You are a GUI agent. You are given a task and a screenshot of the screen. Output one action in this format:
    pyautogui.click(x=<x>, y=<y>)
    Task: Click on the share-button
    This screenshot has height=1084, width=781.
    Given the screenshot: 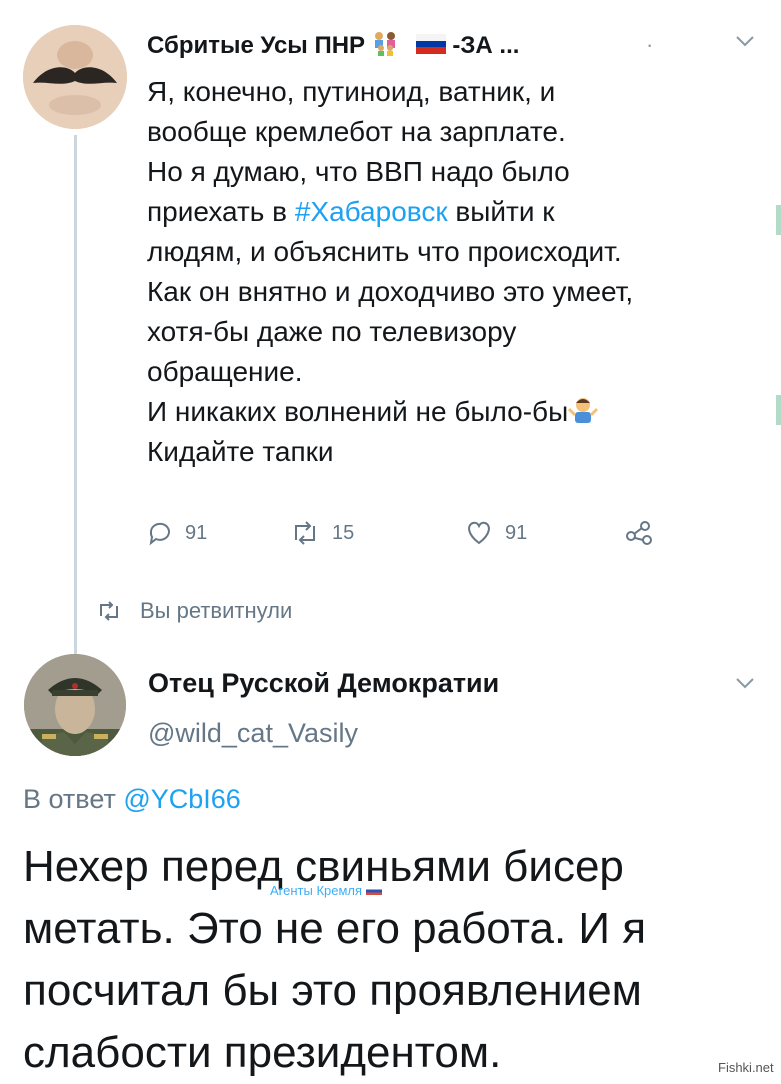 What is the action you would take?
    pyautogui.click(x=645, y=533)
    